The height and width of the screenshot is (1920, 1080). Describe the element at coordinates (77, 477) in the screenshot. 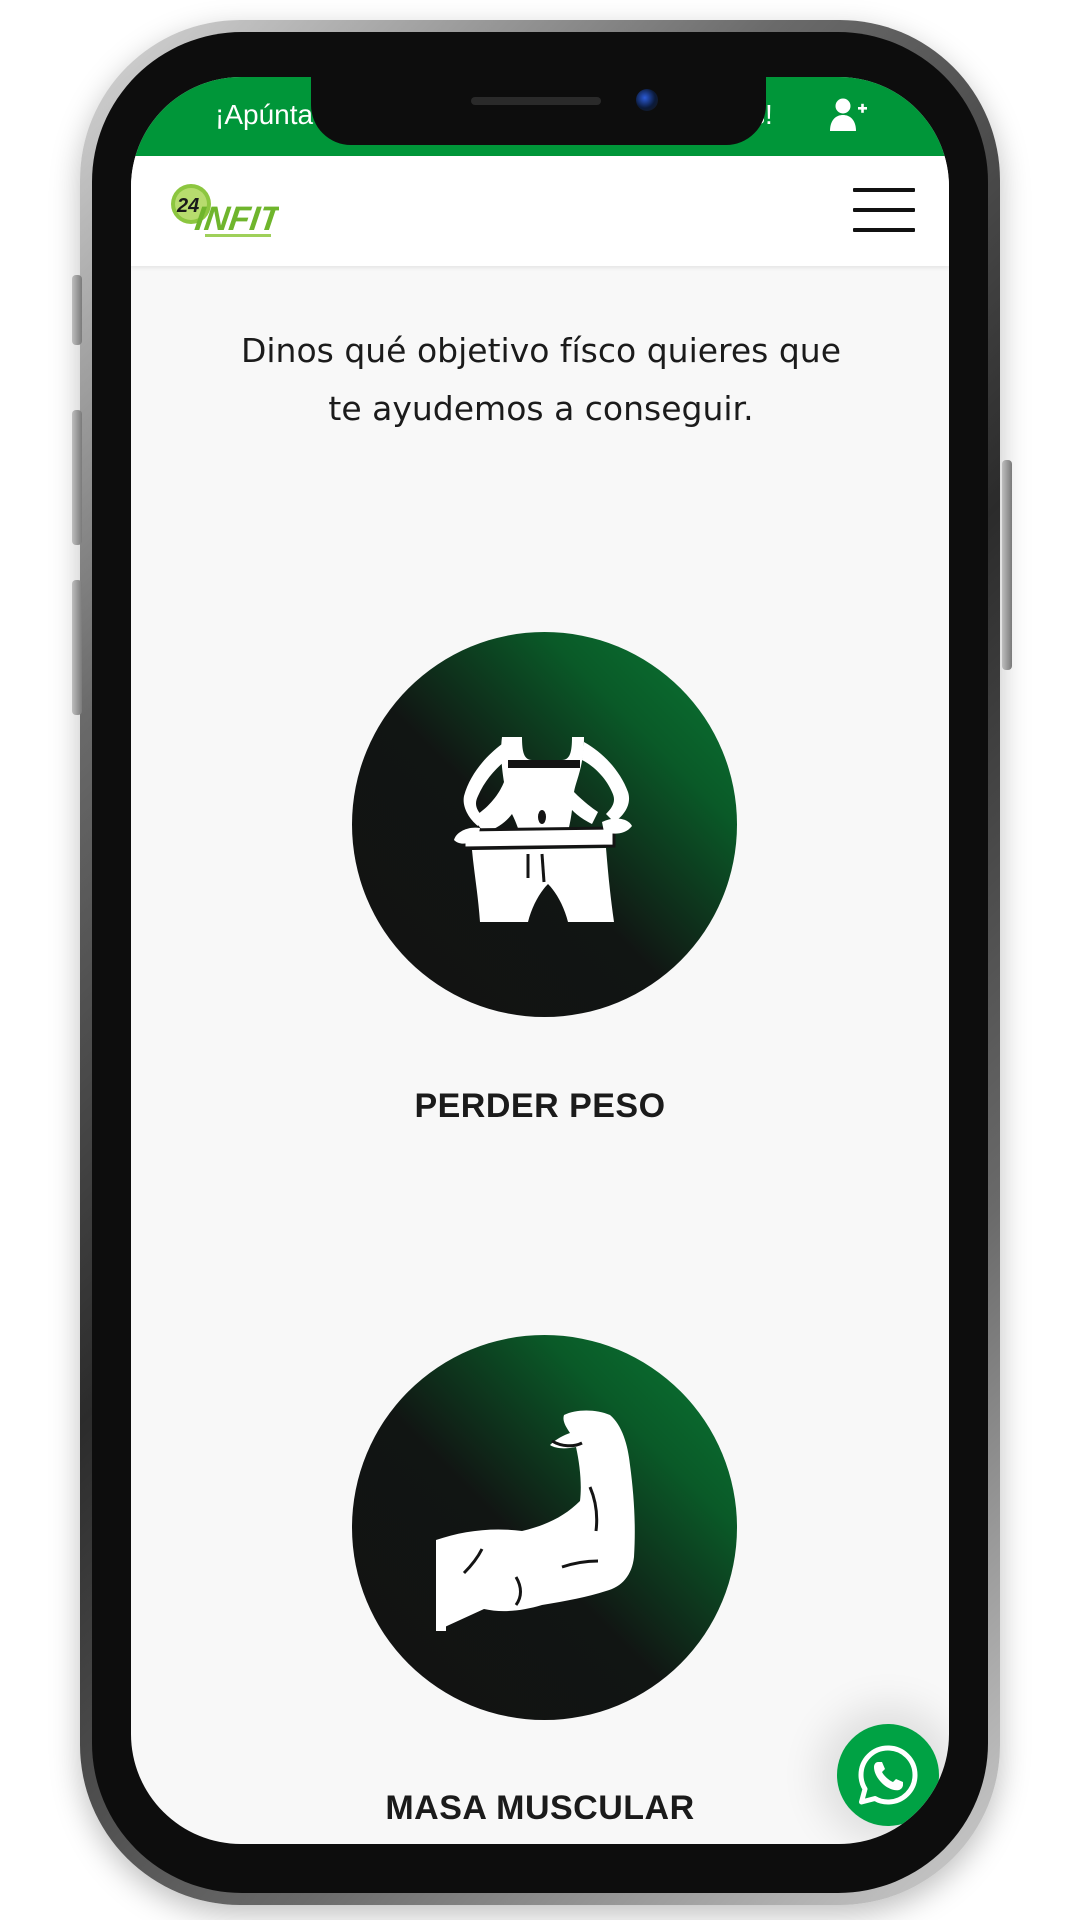

I see `phone-volume-up` at that location.